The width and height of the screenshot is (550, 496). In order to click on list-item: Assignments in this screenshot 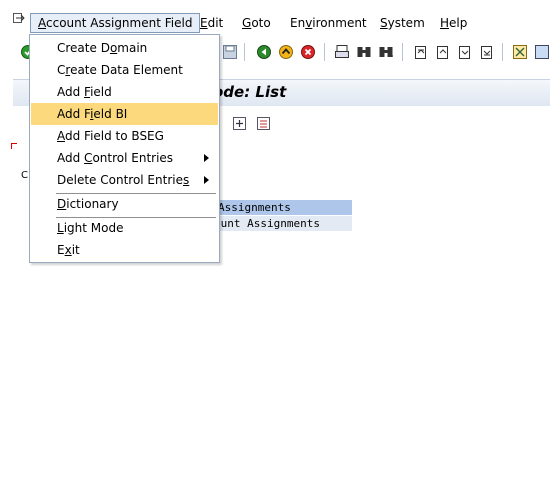, I will do `click(283, 207)`.